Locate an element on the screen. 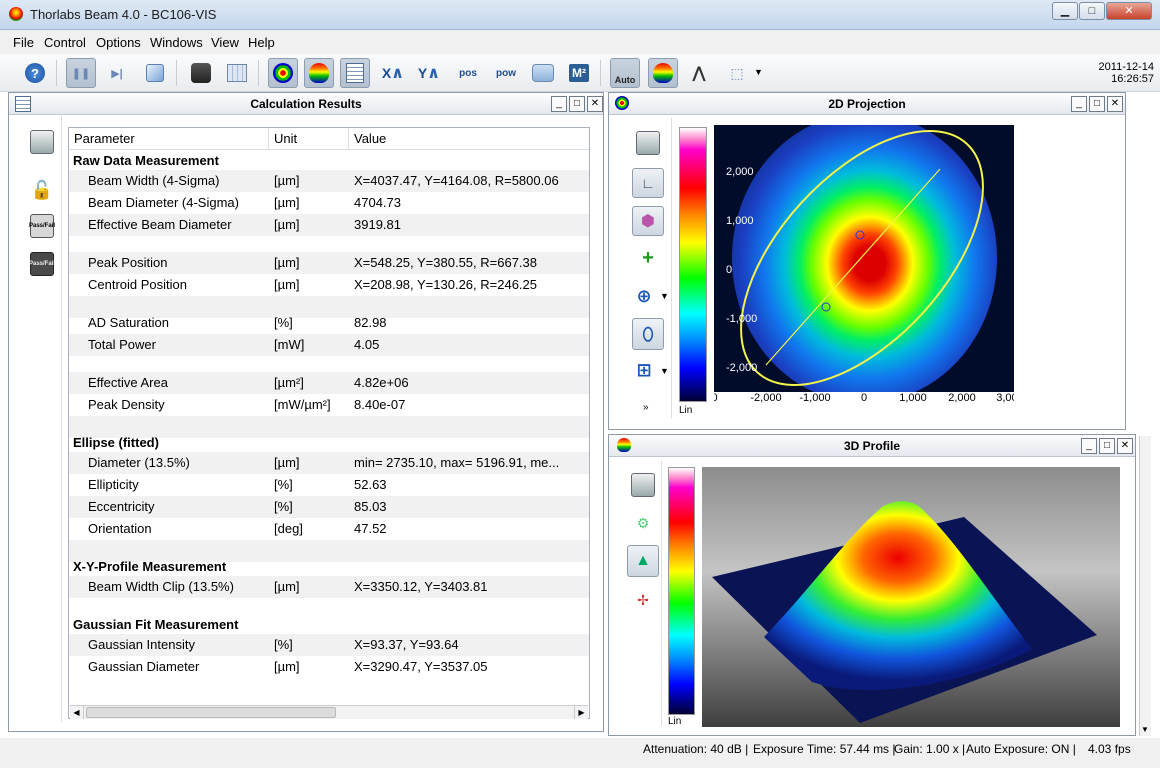 This screenshot has height=768, width=1160. menu-help: Help is located at coordinates (261, 42).